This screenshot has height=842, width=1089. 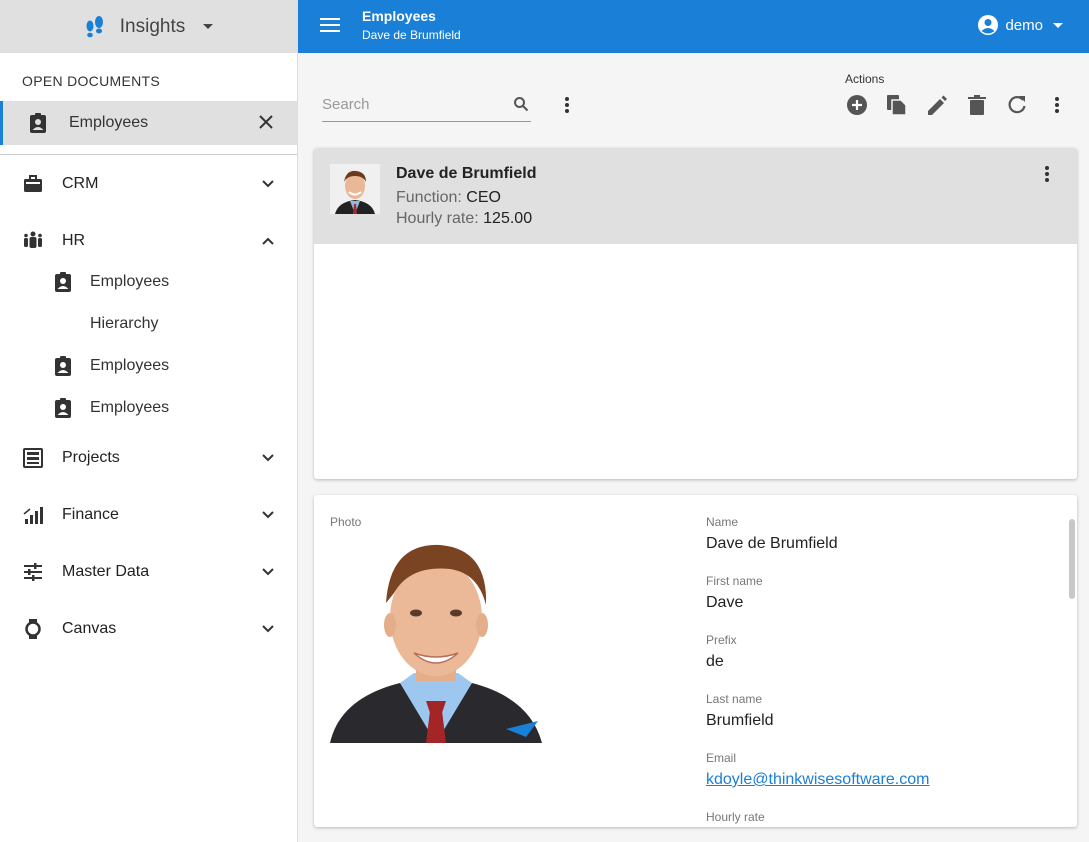 I want to click on filing-cabinet-icon, so click(x=33, y=457).